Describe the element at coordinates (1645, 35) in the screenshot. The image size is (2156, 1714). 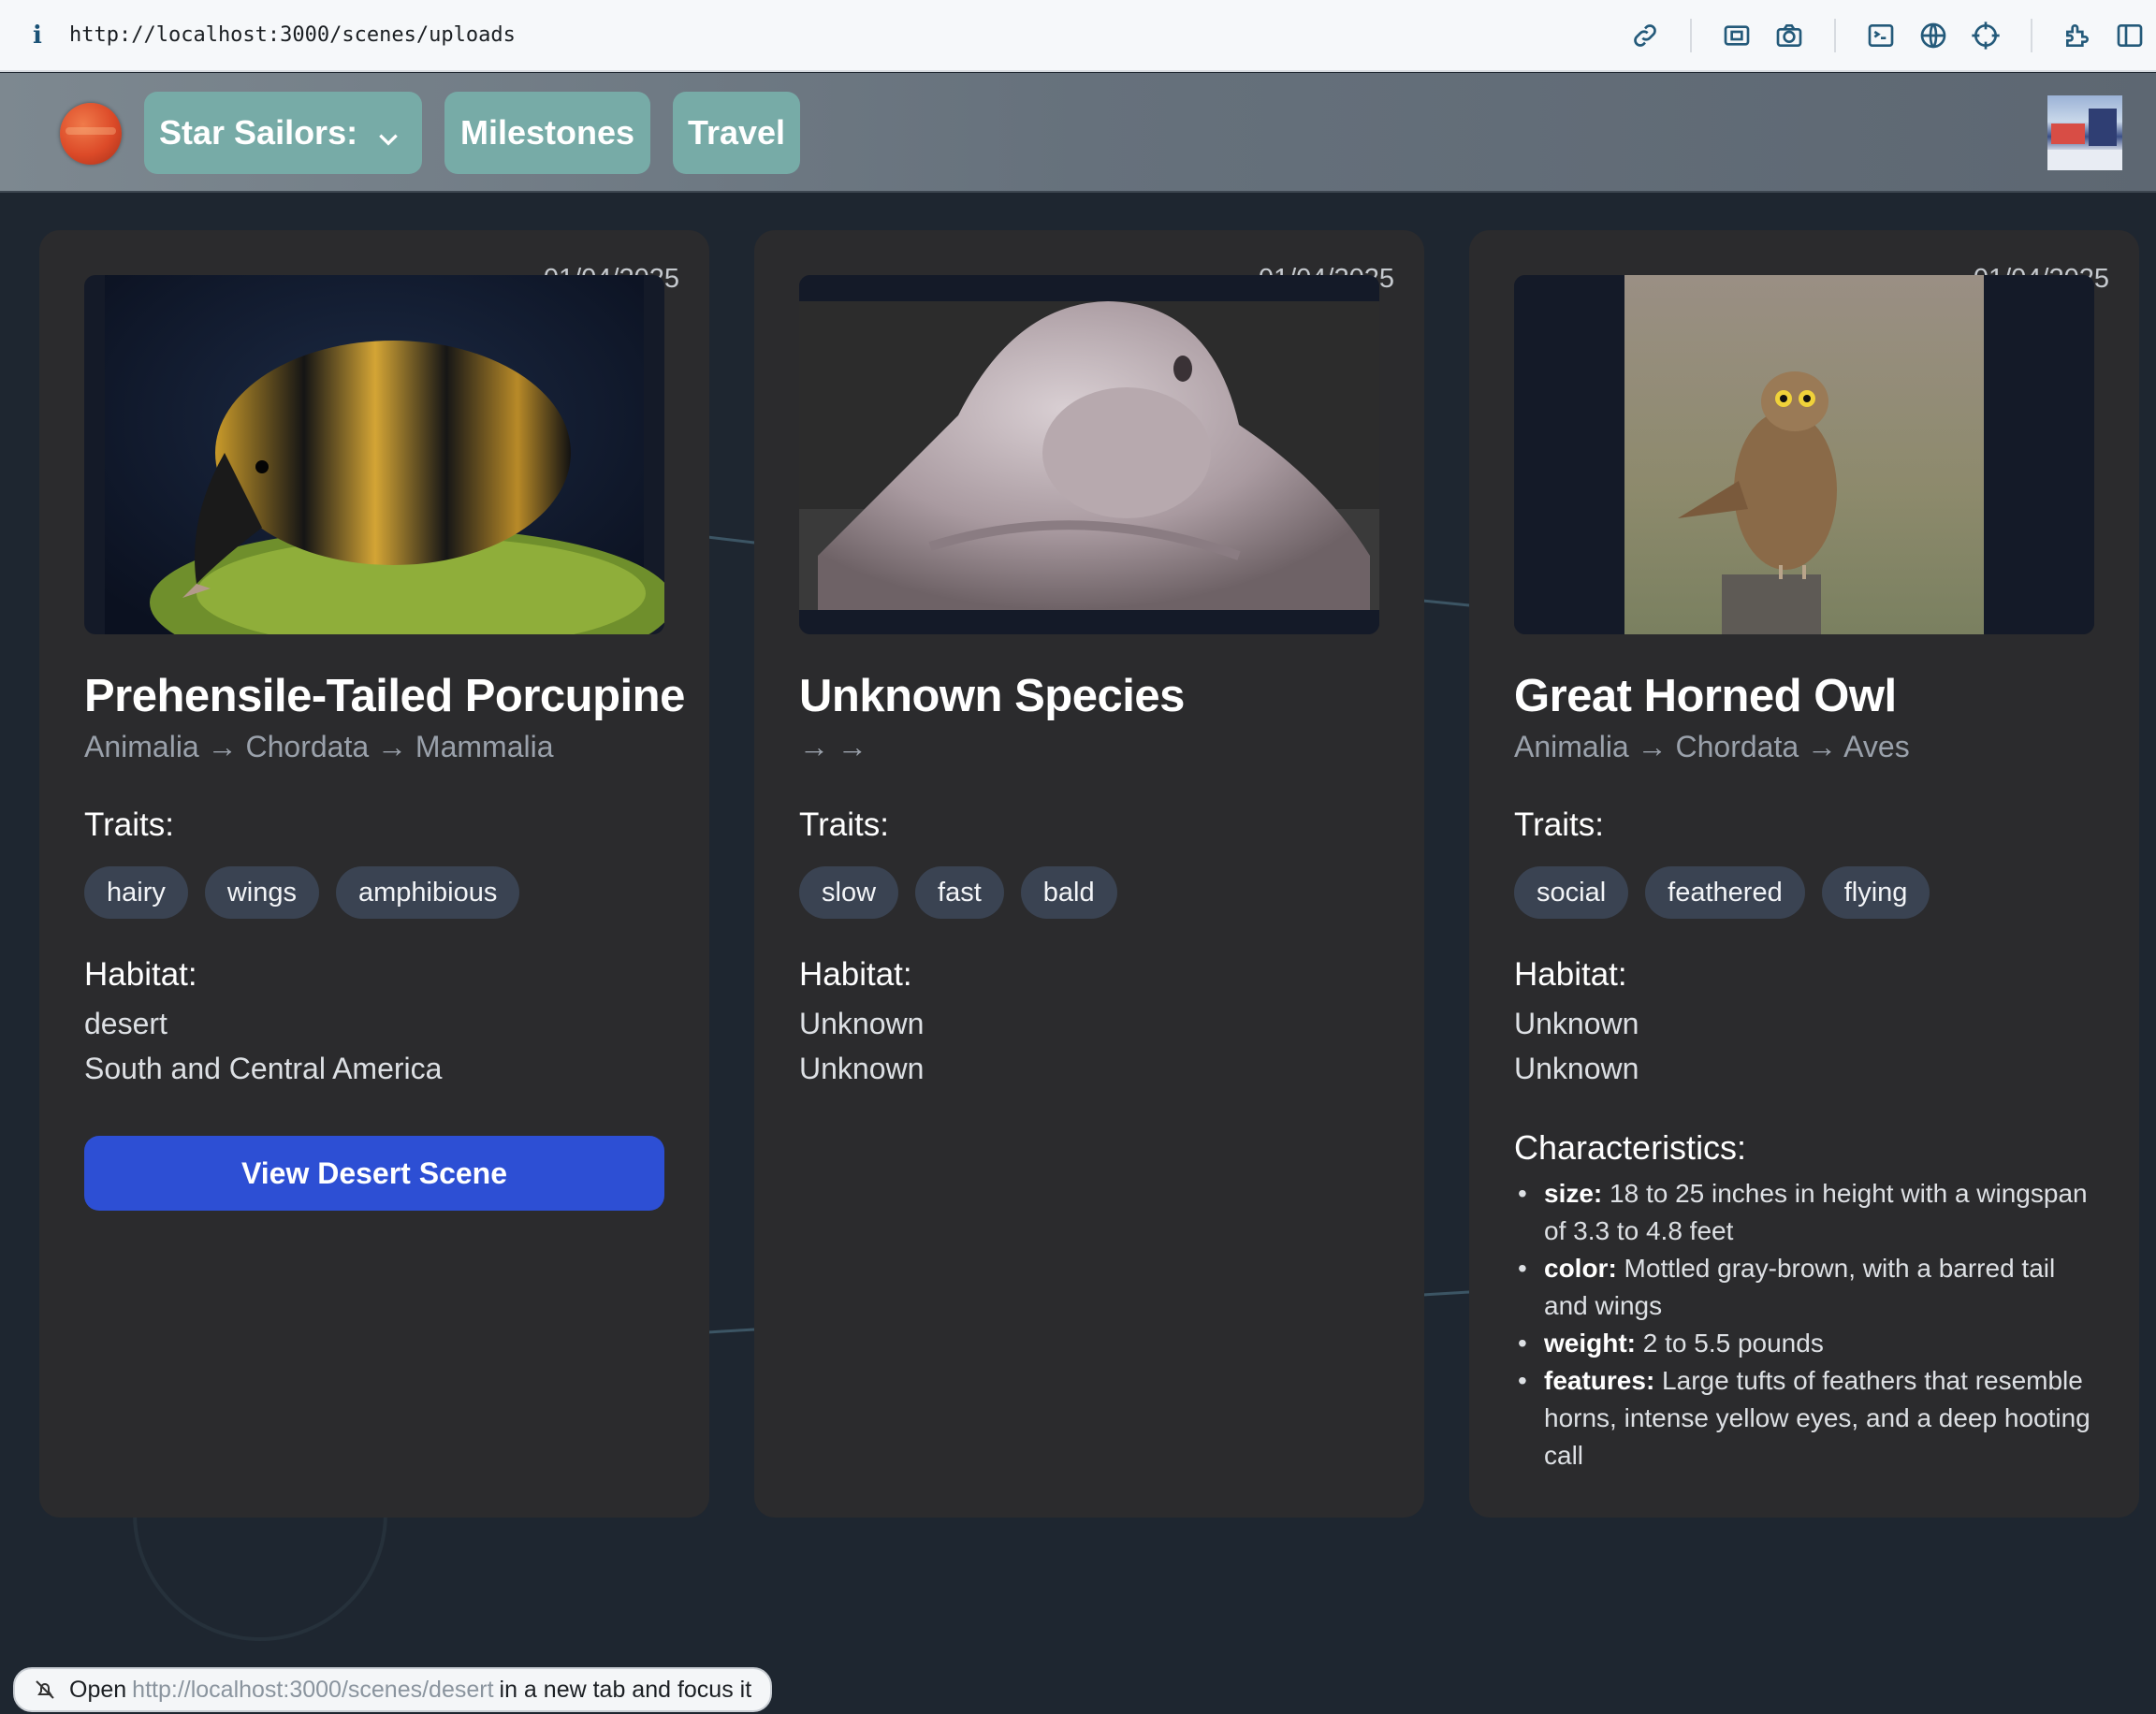
I see `link-icon` at that location.